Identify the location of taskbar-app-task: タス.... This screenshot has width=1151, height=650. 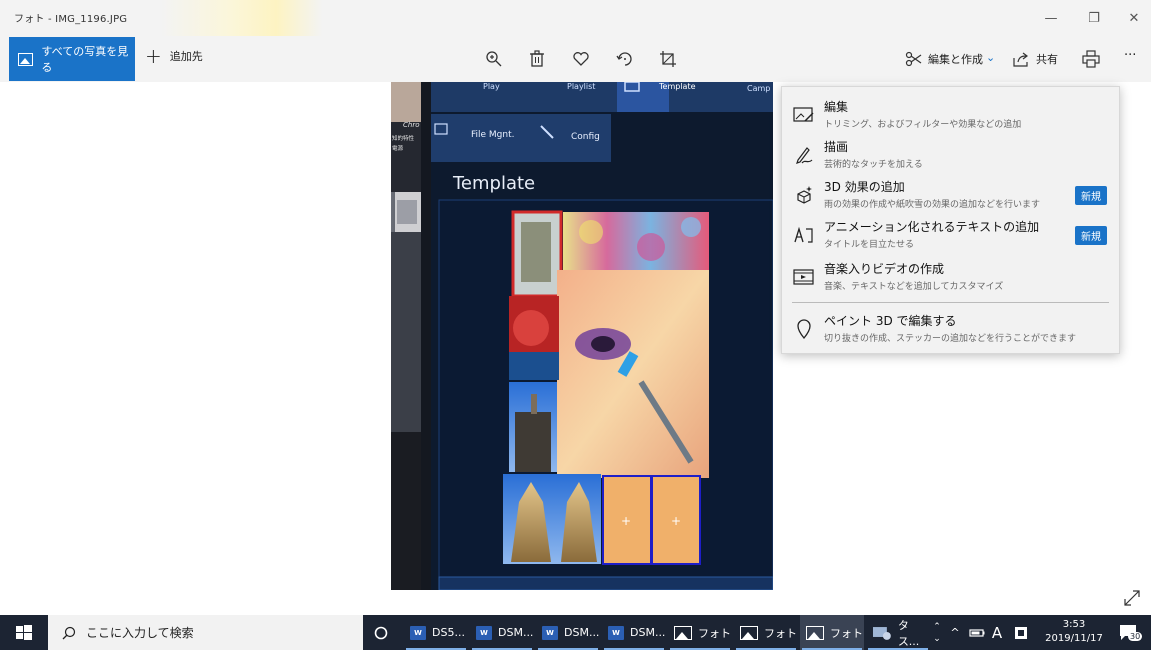
(898, 632).